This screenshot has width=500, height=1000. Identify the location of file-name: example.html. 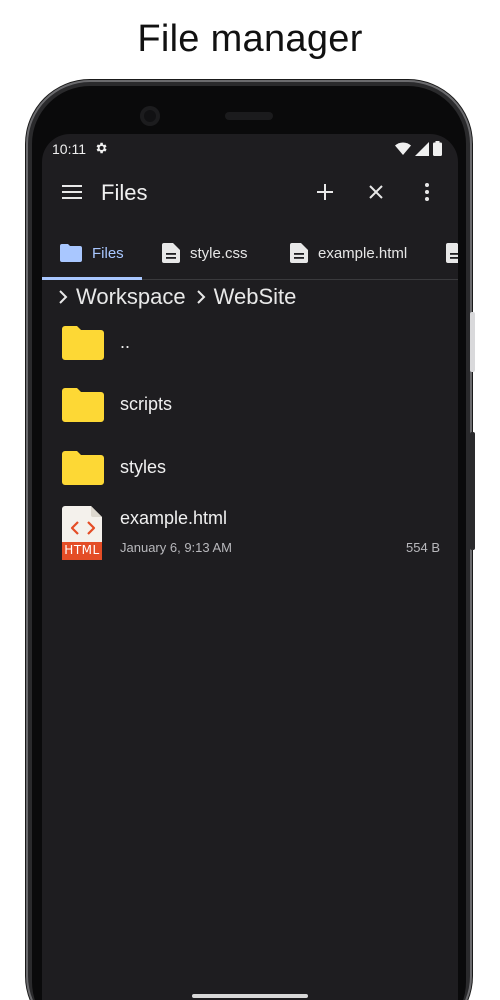
(174, 518).